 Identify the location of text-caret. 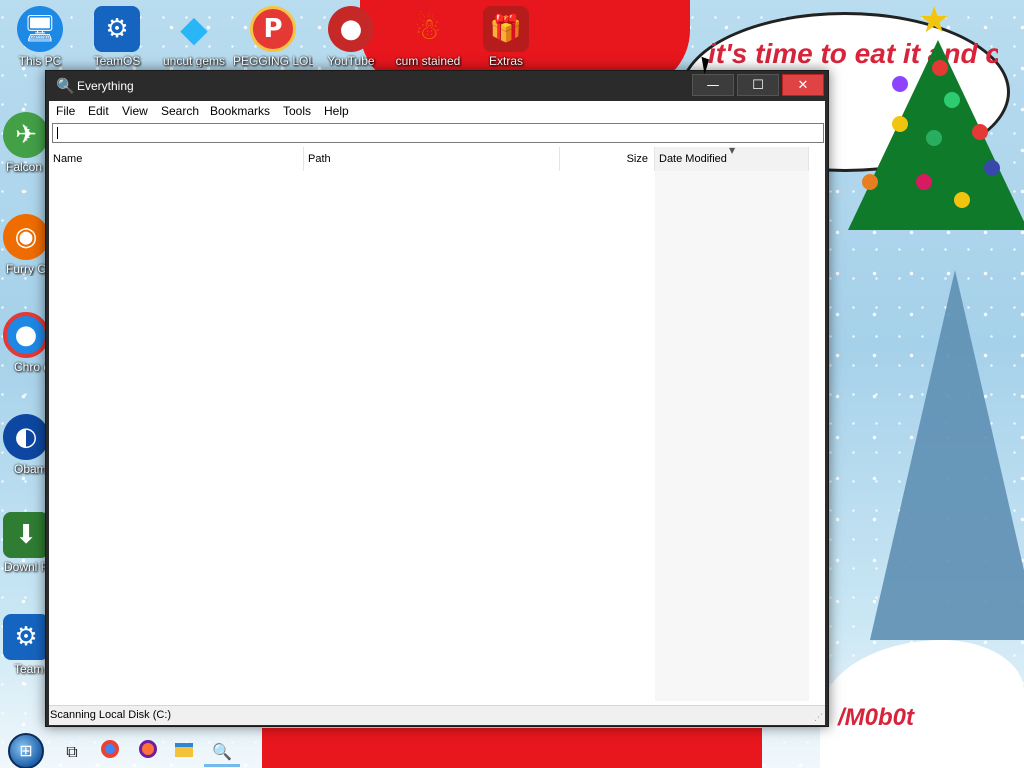
(57, 133).